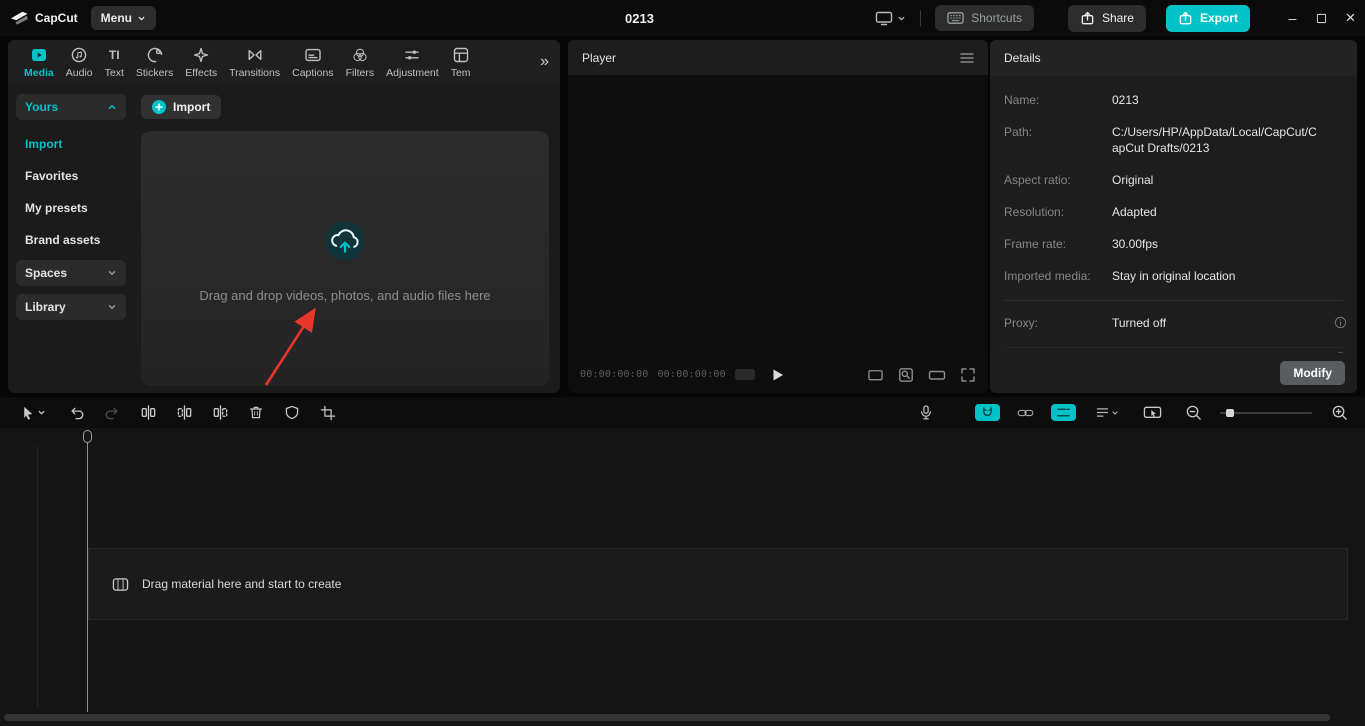 Image resolution: width=1365 pixels, height=726 pixels. I want to click on display-device-button, so click(890, 18).